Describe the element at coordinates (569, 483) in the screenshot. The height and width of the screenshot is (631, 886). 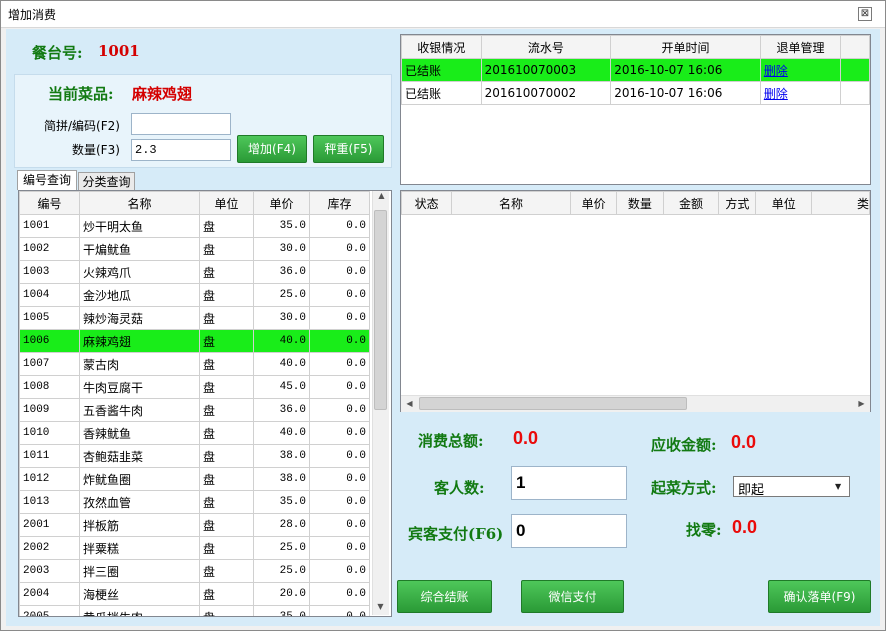
I see `guests-input: 1` at that location.